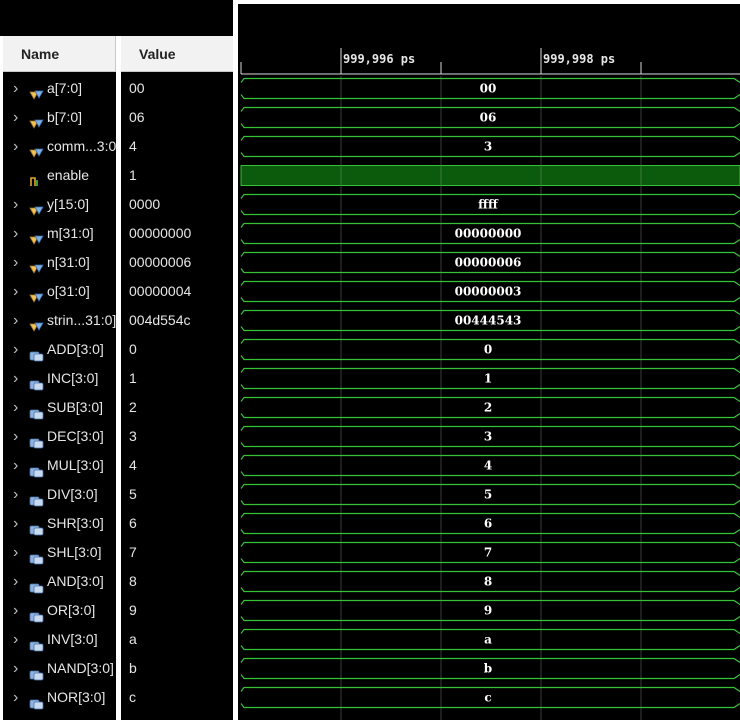  I want to click on signal-row: › SHR[3:0], so click(59, 523).